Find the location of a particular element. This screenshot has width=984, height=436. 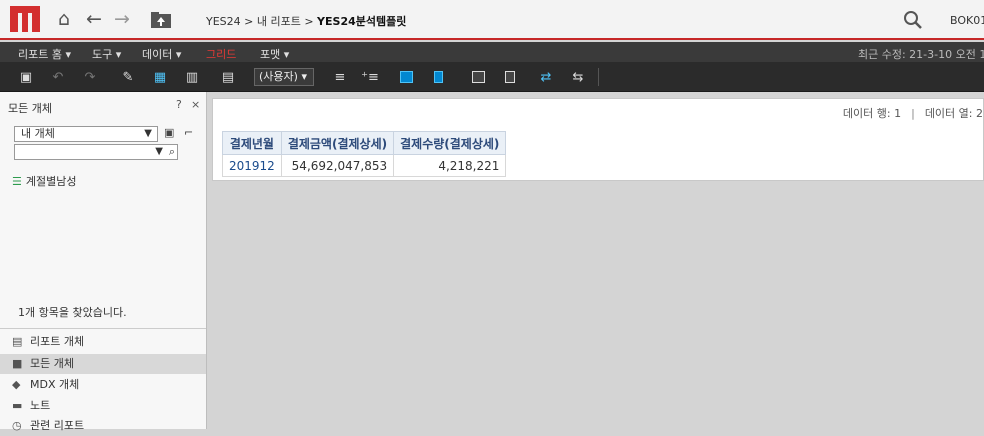

show-headers-icon is located at coordinates (406, 77).